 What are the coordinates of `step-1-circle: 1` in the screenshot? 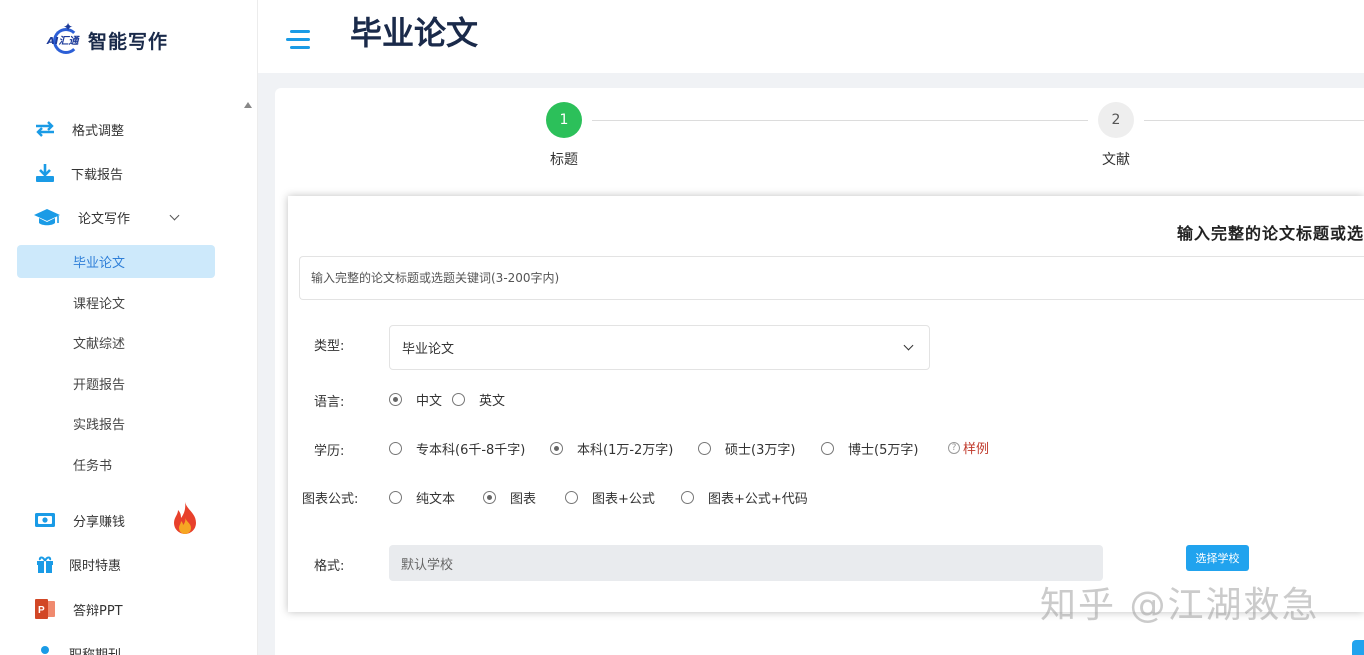 It's located at (564, 120).